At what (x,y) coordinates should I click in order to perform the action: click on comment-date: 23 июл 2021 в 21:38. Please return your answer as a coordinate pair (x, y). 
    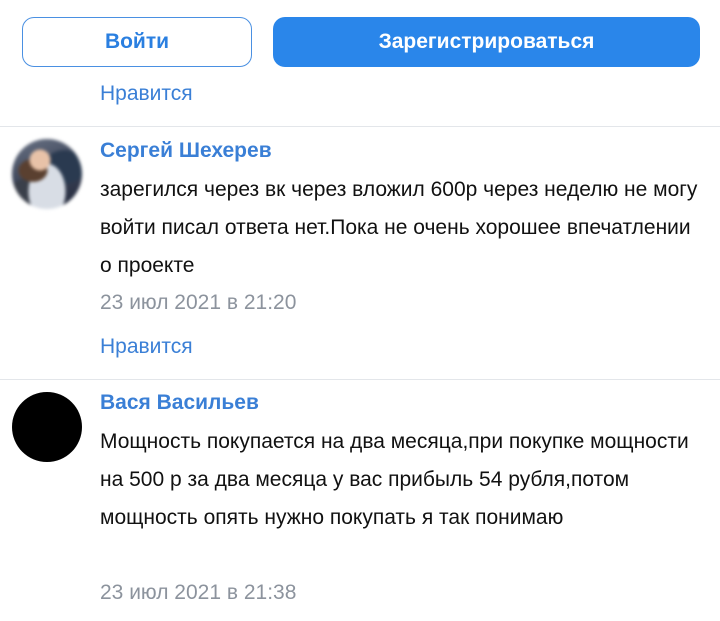
    Looking at the image, I should click on (198, 593).